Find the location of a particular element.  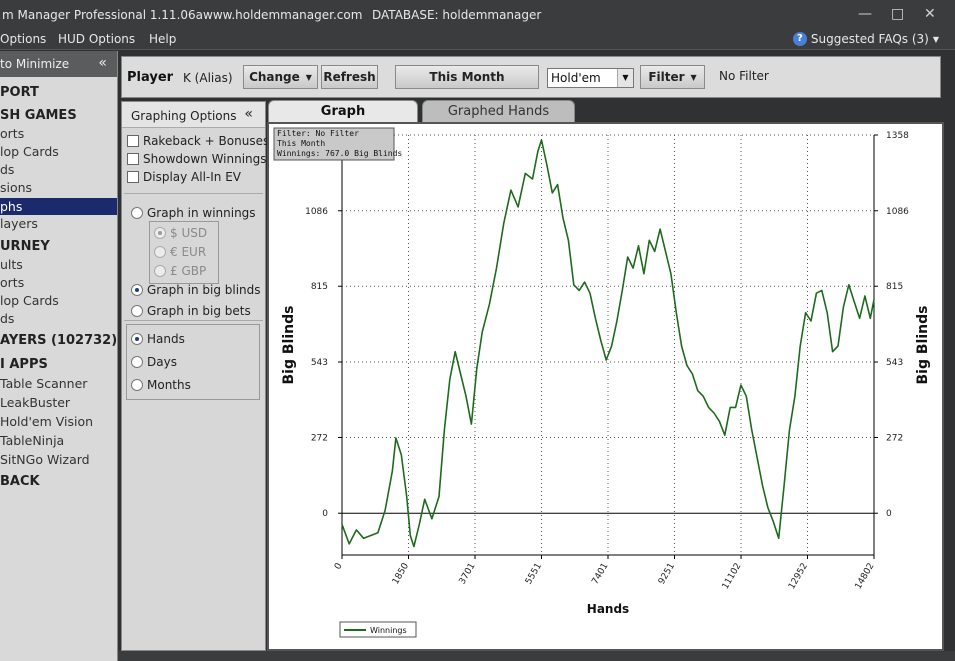

sidebar-item: LeakBuster is located at coordinates (35, 402).